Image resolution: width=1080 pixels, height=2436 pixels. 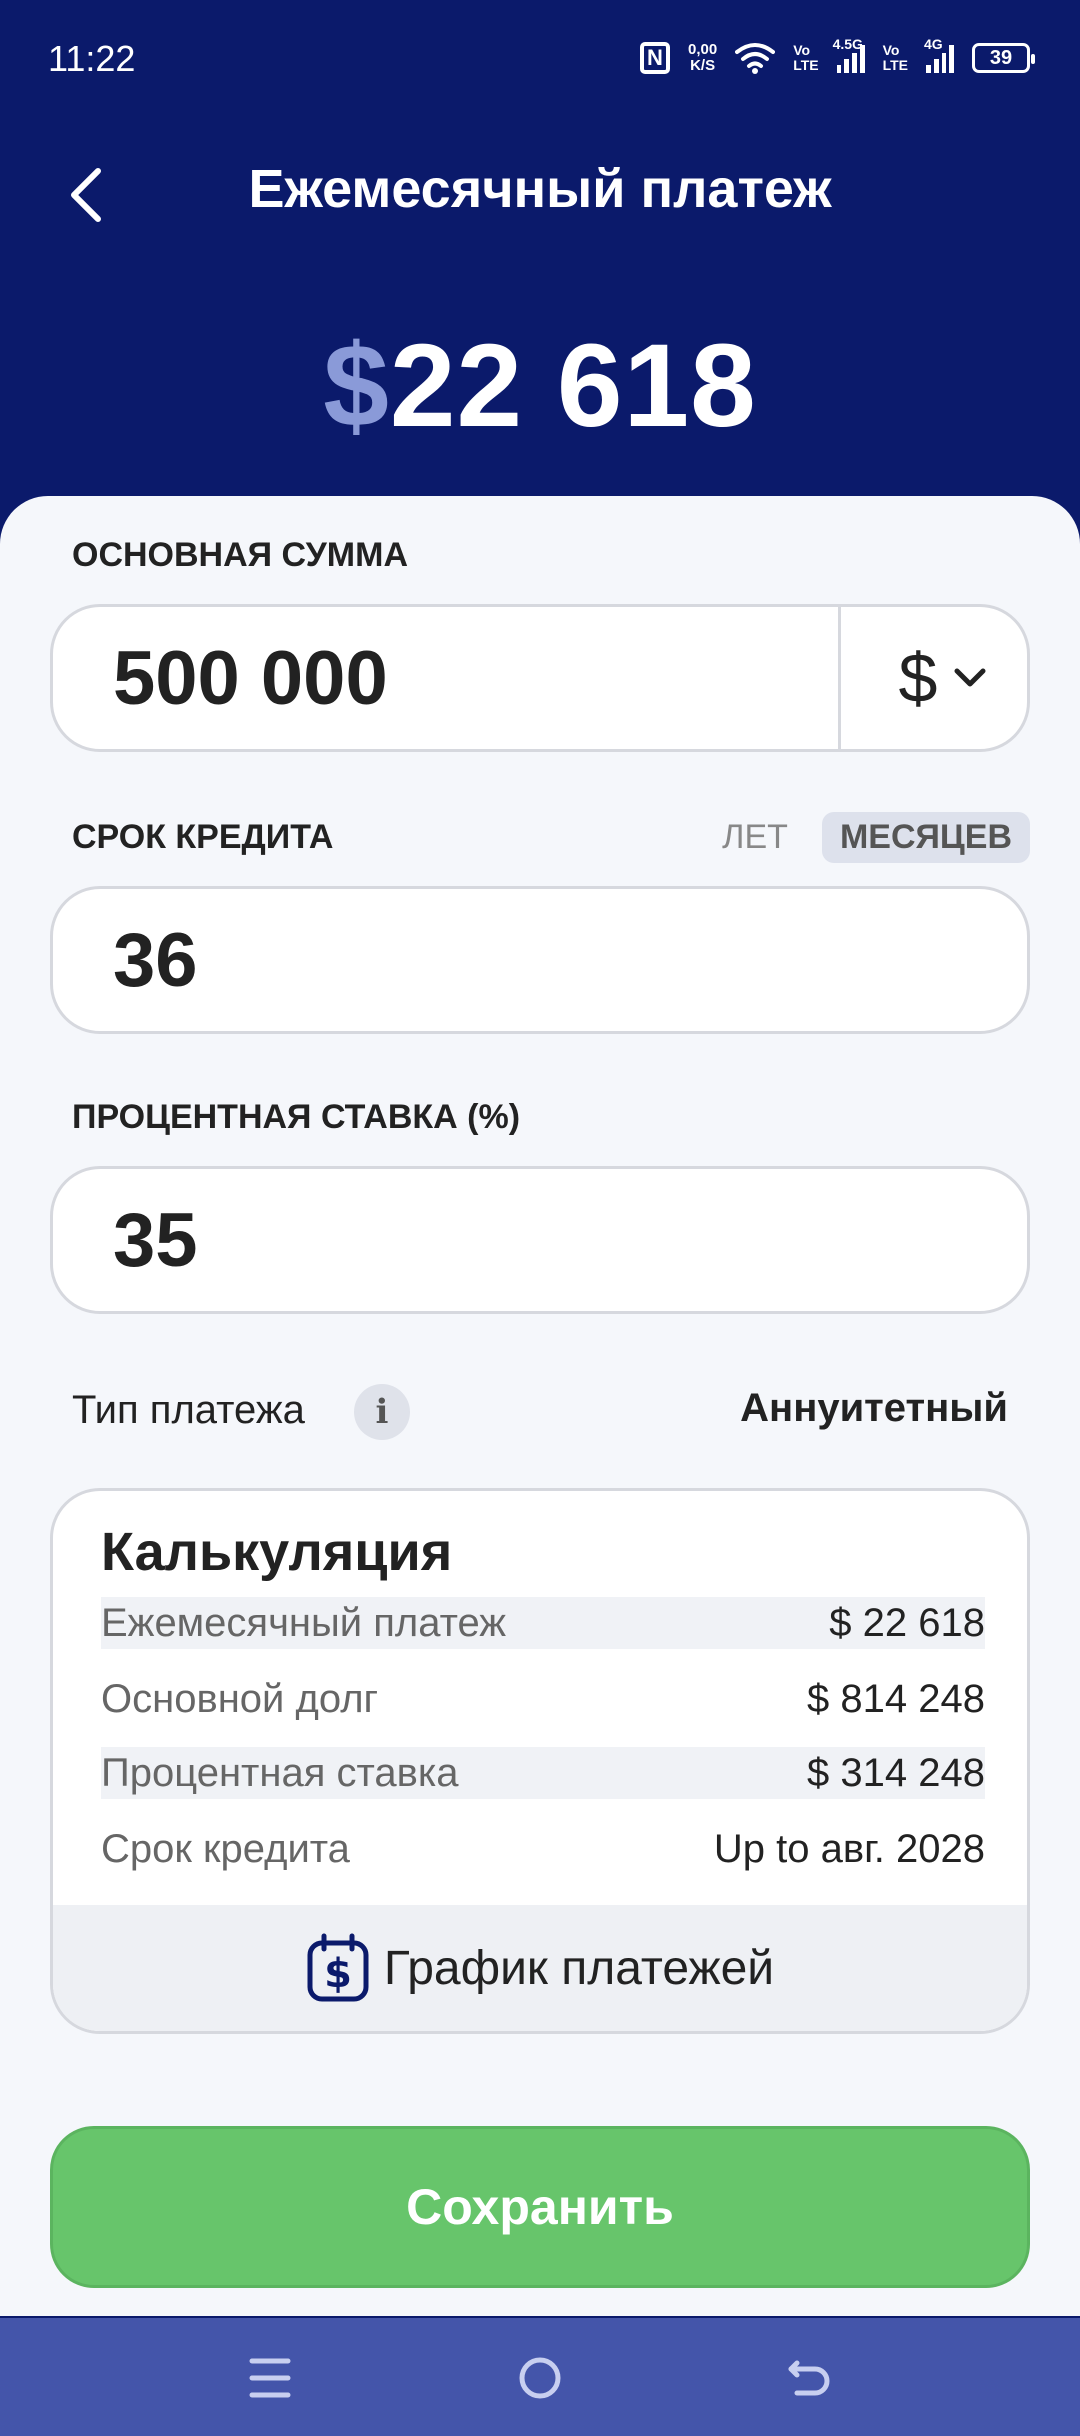 What do you see at coordinates (240, 1698) in the screenshot?
I see `calc-row-label: Основной долг` at bounding box center [240, 1698].